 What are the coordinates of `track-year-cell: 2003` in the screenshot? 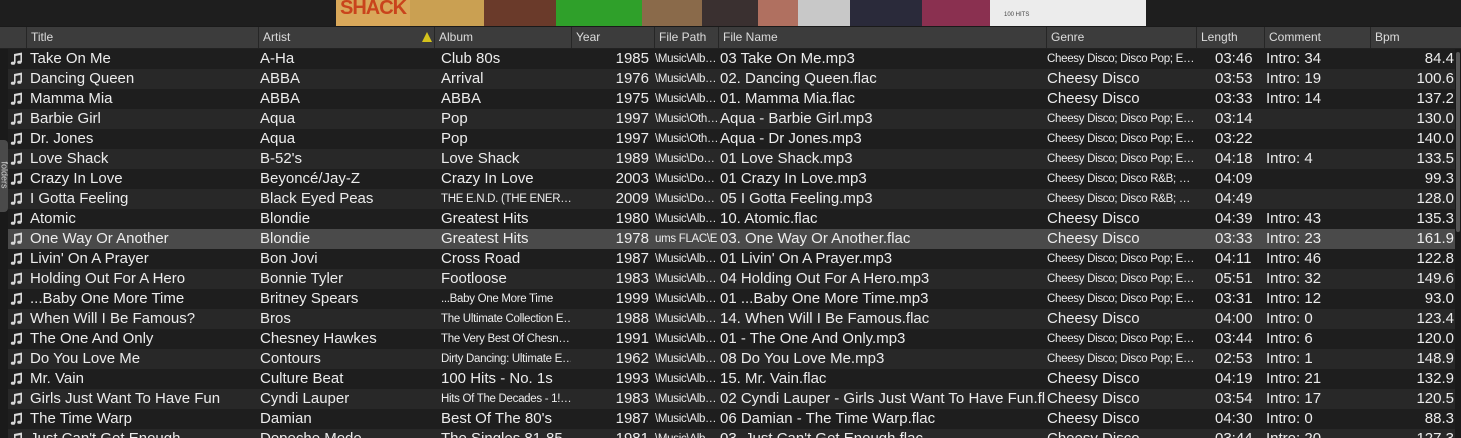 It's located at (632, 178).